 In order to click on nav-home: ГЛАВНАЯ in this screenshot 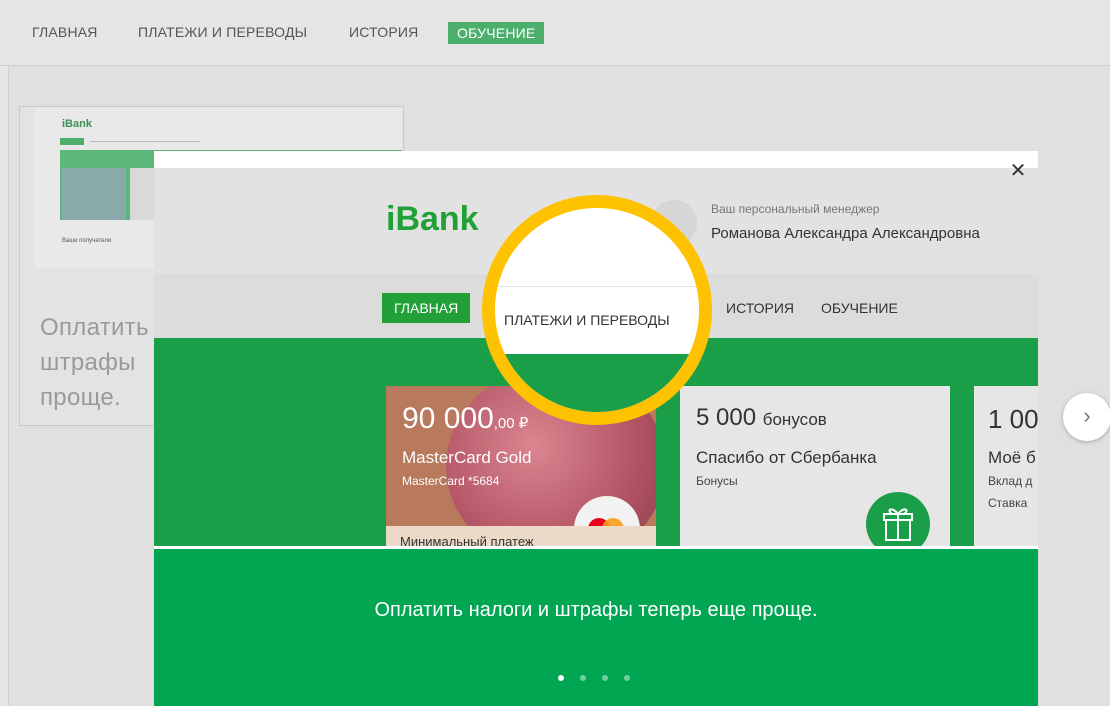, I will do `click(65, 32)`.